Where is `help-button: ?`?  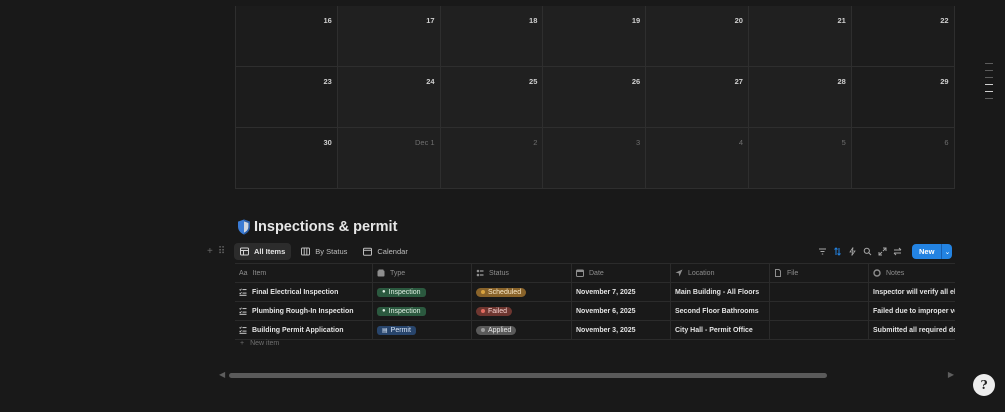 help-button: ? is located at coordinates (984, 385).